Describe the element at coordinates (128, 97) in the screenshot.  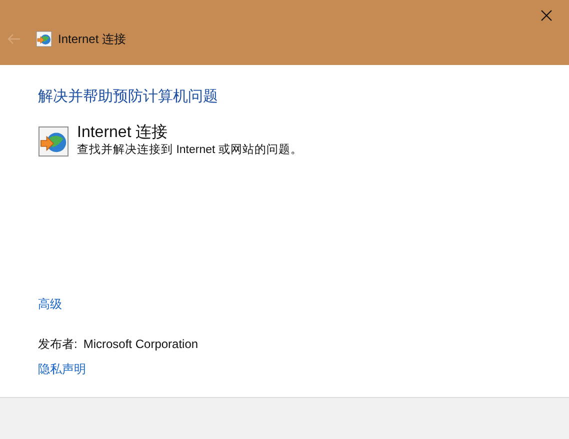
I see `page-heading: 解决并帮助预防计算机问题` at that location.